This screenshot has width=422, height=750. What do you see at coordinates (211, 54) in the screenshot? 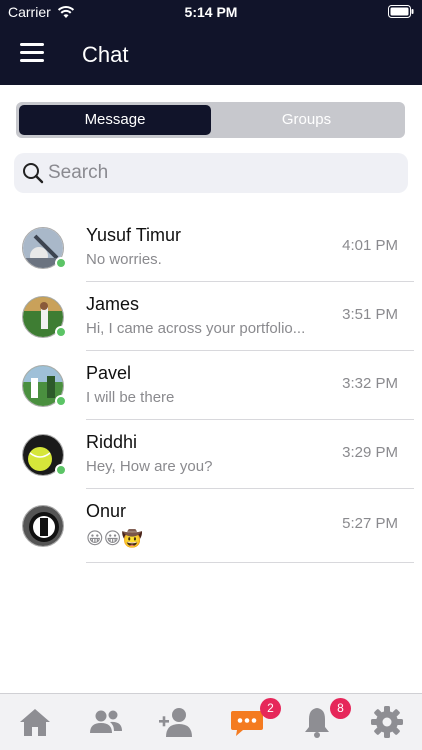
I see `nav-bar: Chat` at bounding box center [211, 54].